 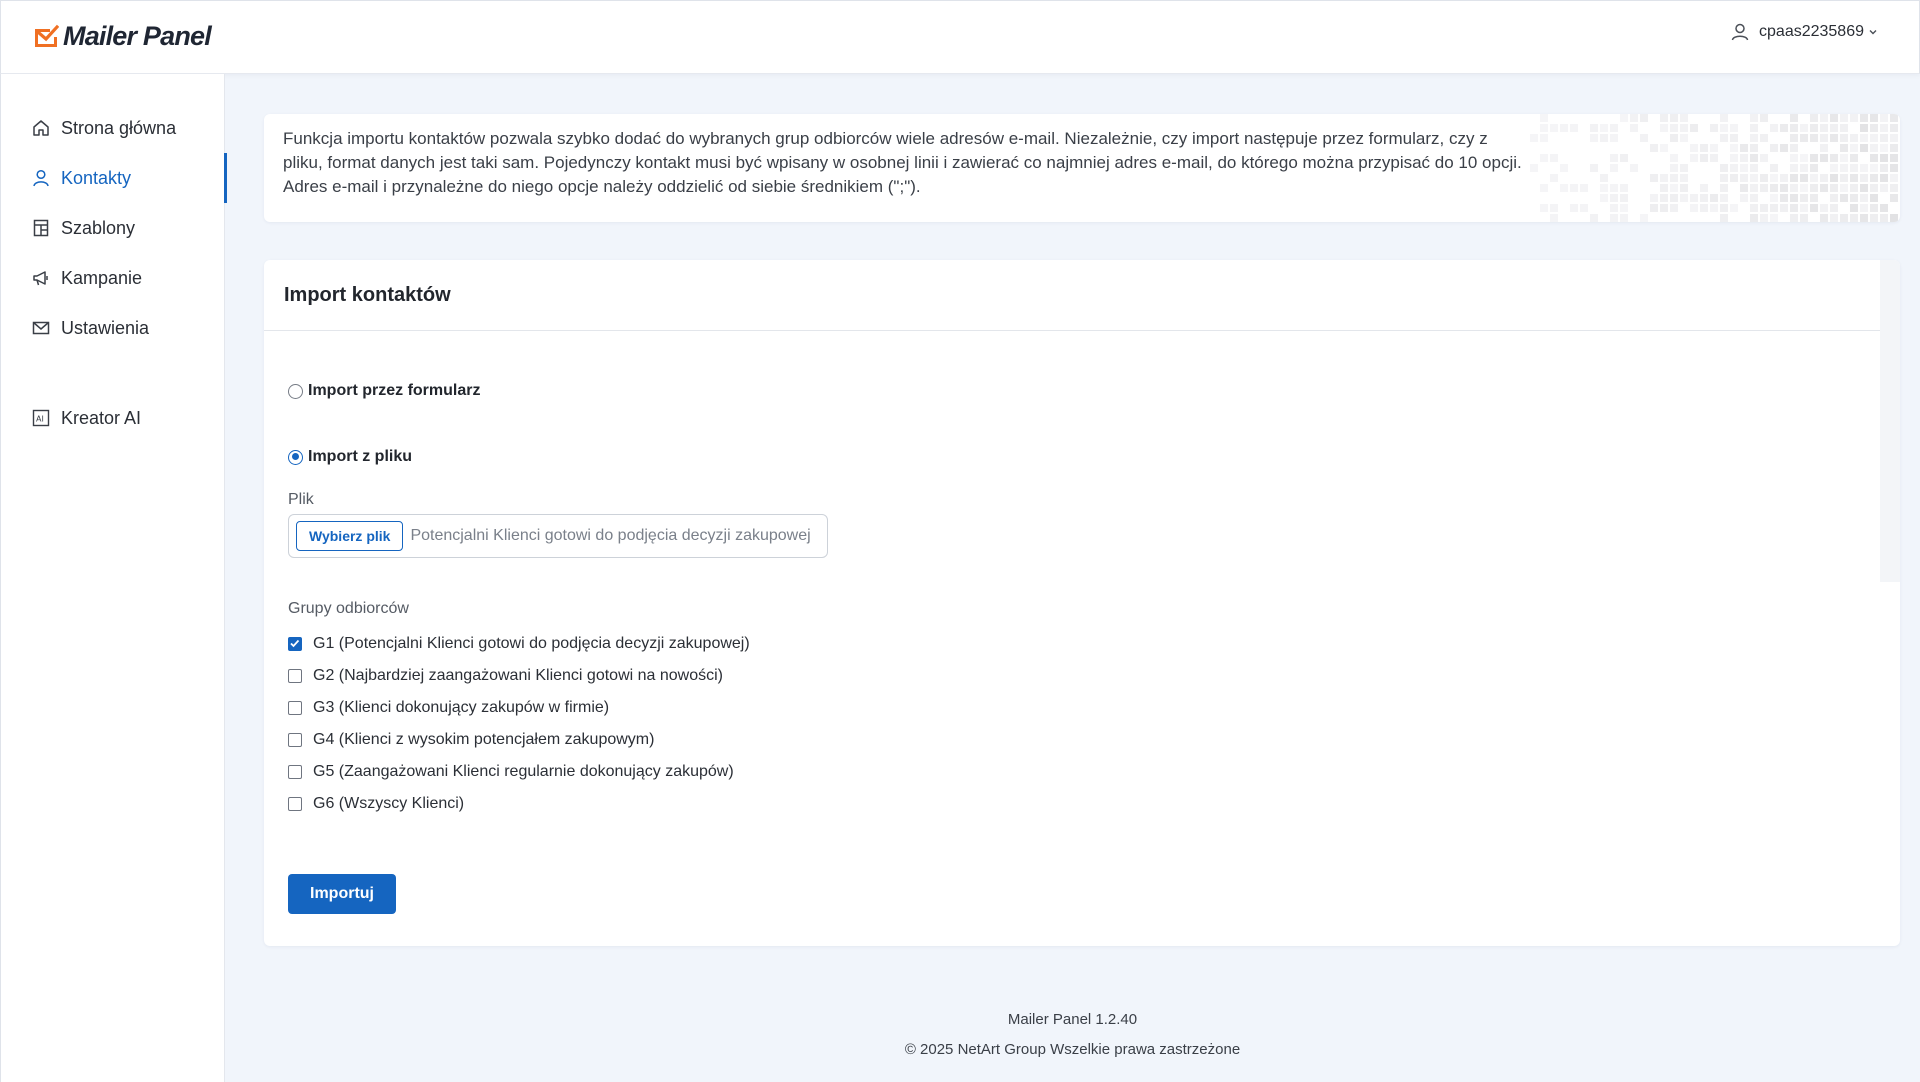 I want to click on checkbox-label: G3 (Klienci dokonujący zakupów w firmie), so click(x=461, y=707).